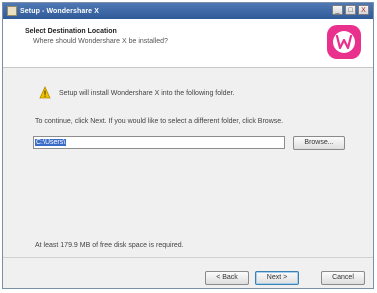 This screenshot has width=377, height=293. Describe the element at coordinates (188, 11) in the screenshot. I see `title-bar: Setup - Wondershare X _ □ X` at that location.